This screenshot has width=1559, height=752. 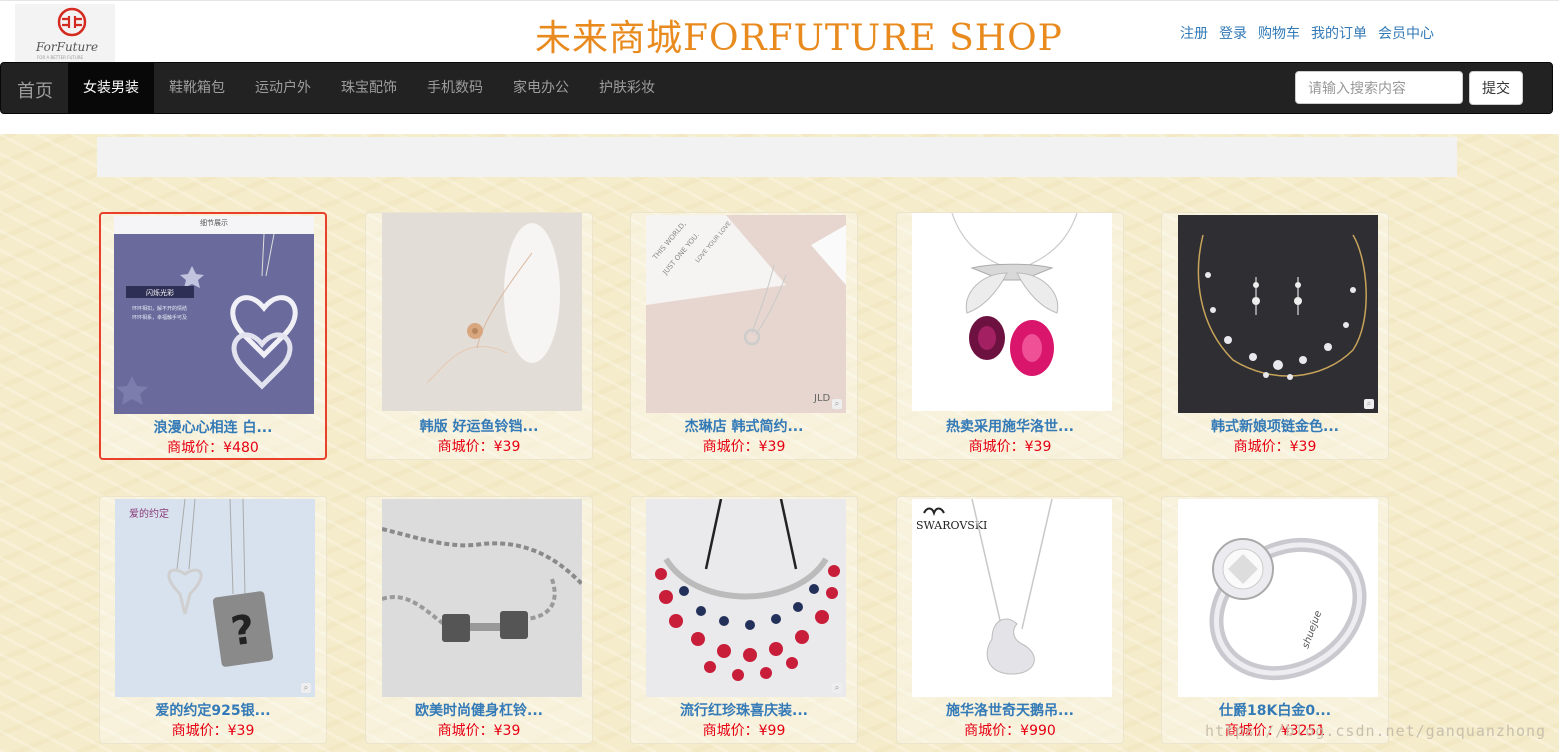 What do you see at coordinates (213, 448) in the screenshot?
I see `product-price: 商城价：¥480` at bounding box center [213, 448].